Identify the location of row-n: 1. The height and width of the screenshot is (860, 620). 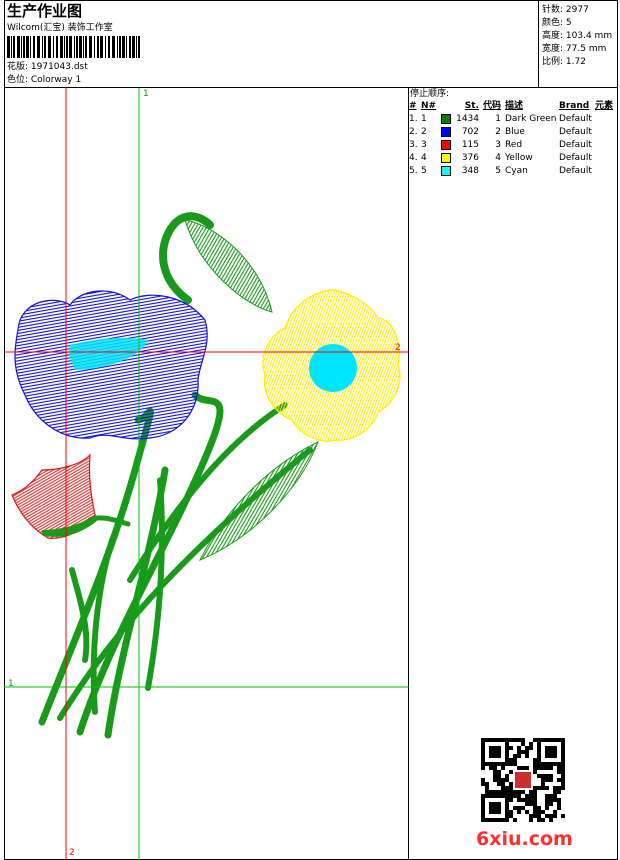
(436, 119).